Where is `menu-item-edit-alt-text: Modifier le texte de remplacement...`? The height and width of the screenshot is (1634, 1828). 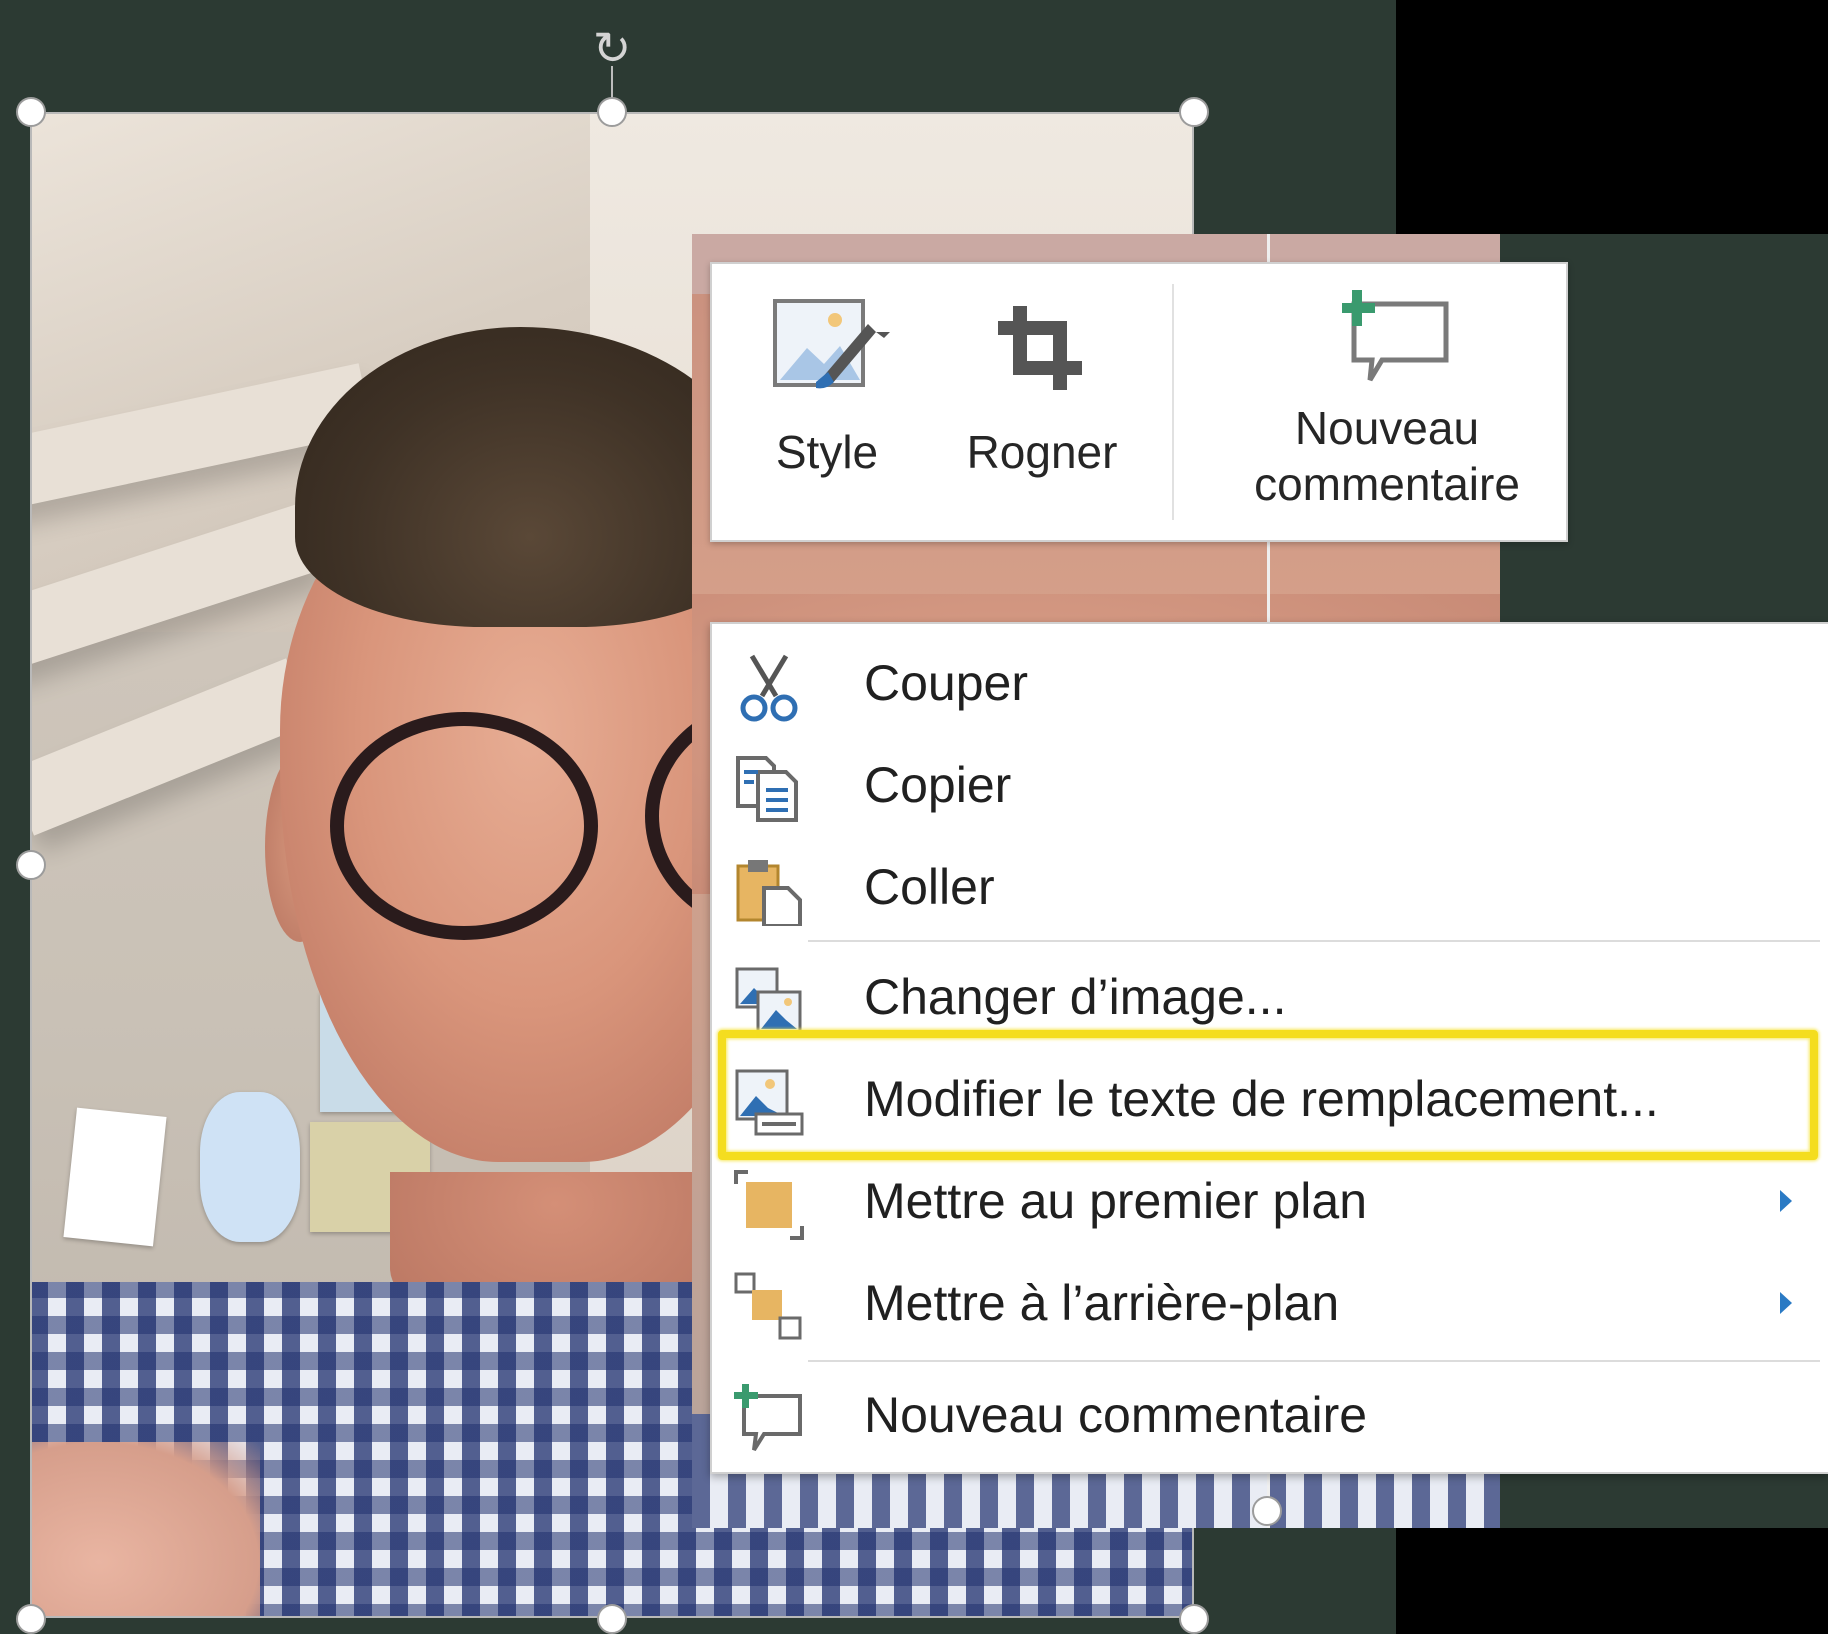
menu-item-edit-alt-text: Modifier le texte de remplacement... is located at coordinates (1270, 1099).